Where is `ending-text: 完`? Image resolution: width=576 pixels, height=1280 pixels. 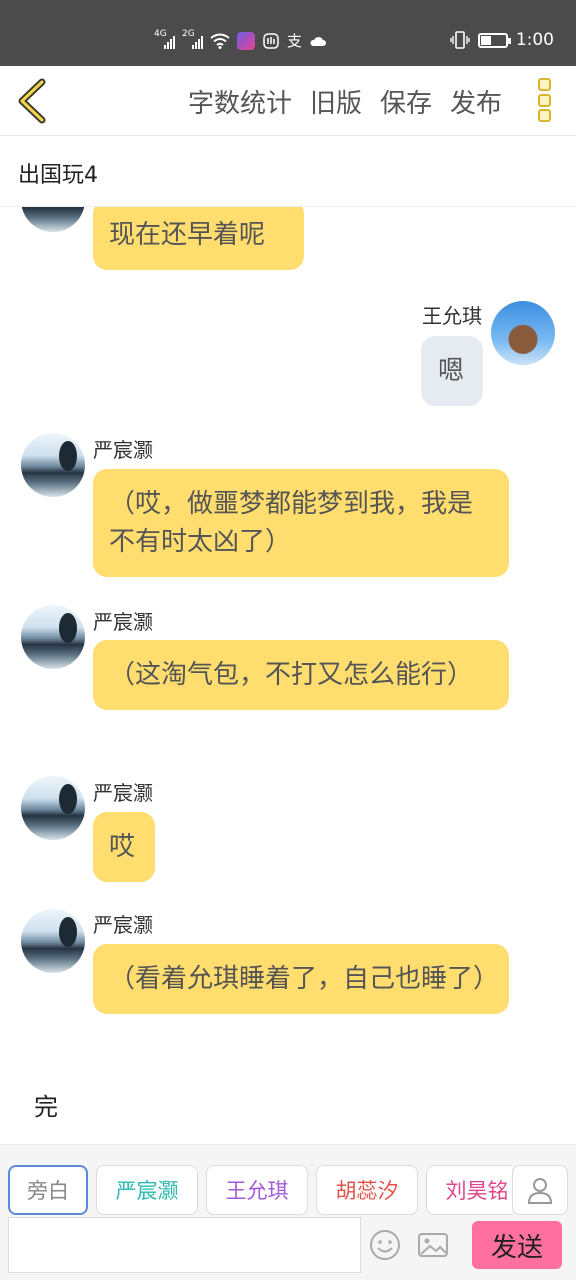
ending-text: 完 is located at coordinates (46, 1107).